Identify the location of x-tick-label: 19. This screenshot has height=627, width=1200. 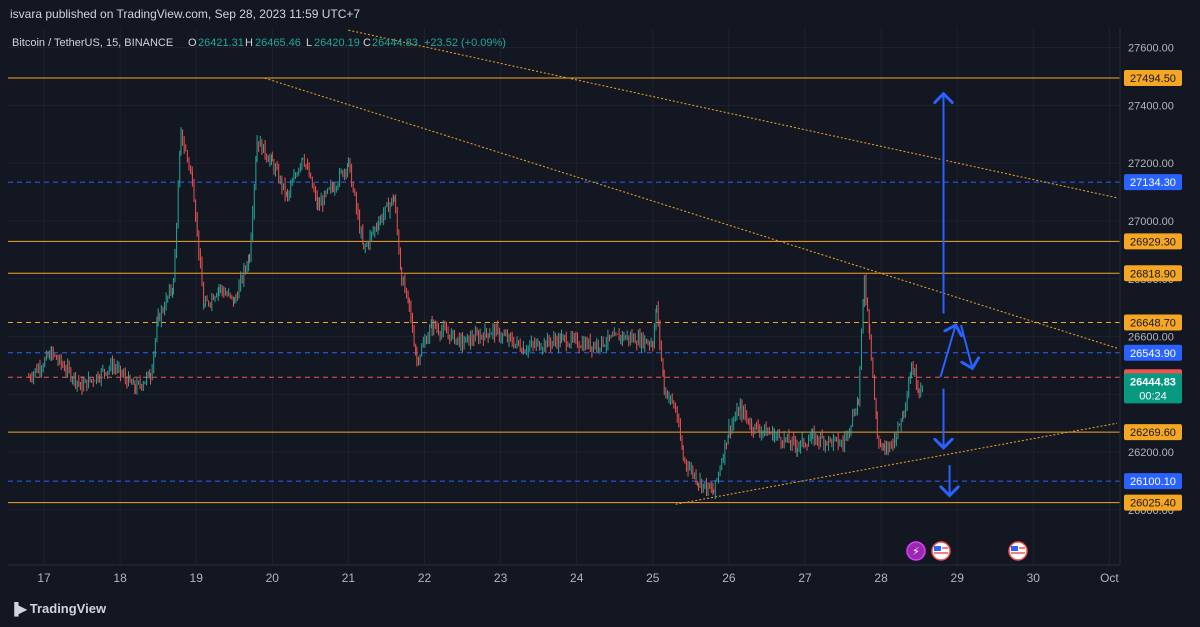
(197, 578).